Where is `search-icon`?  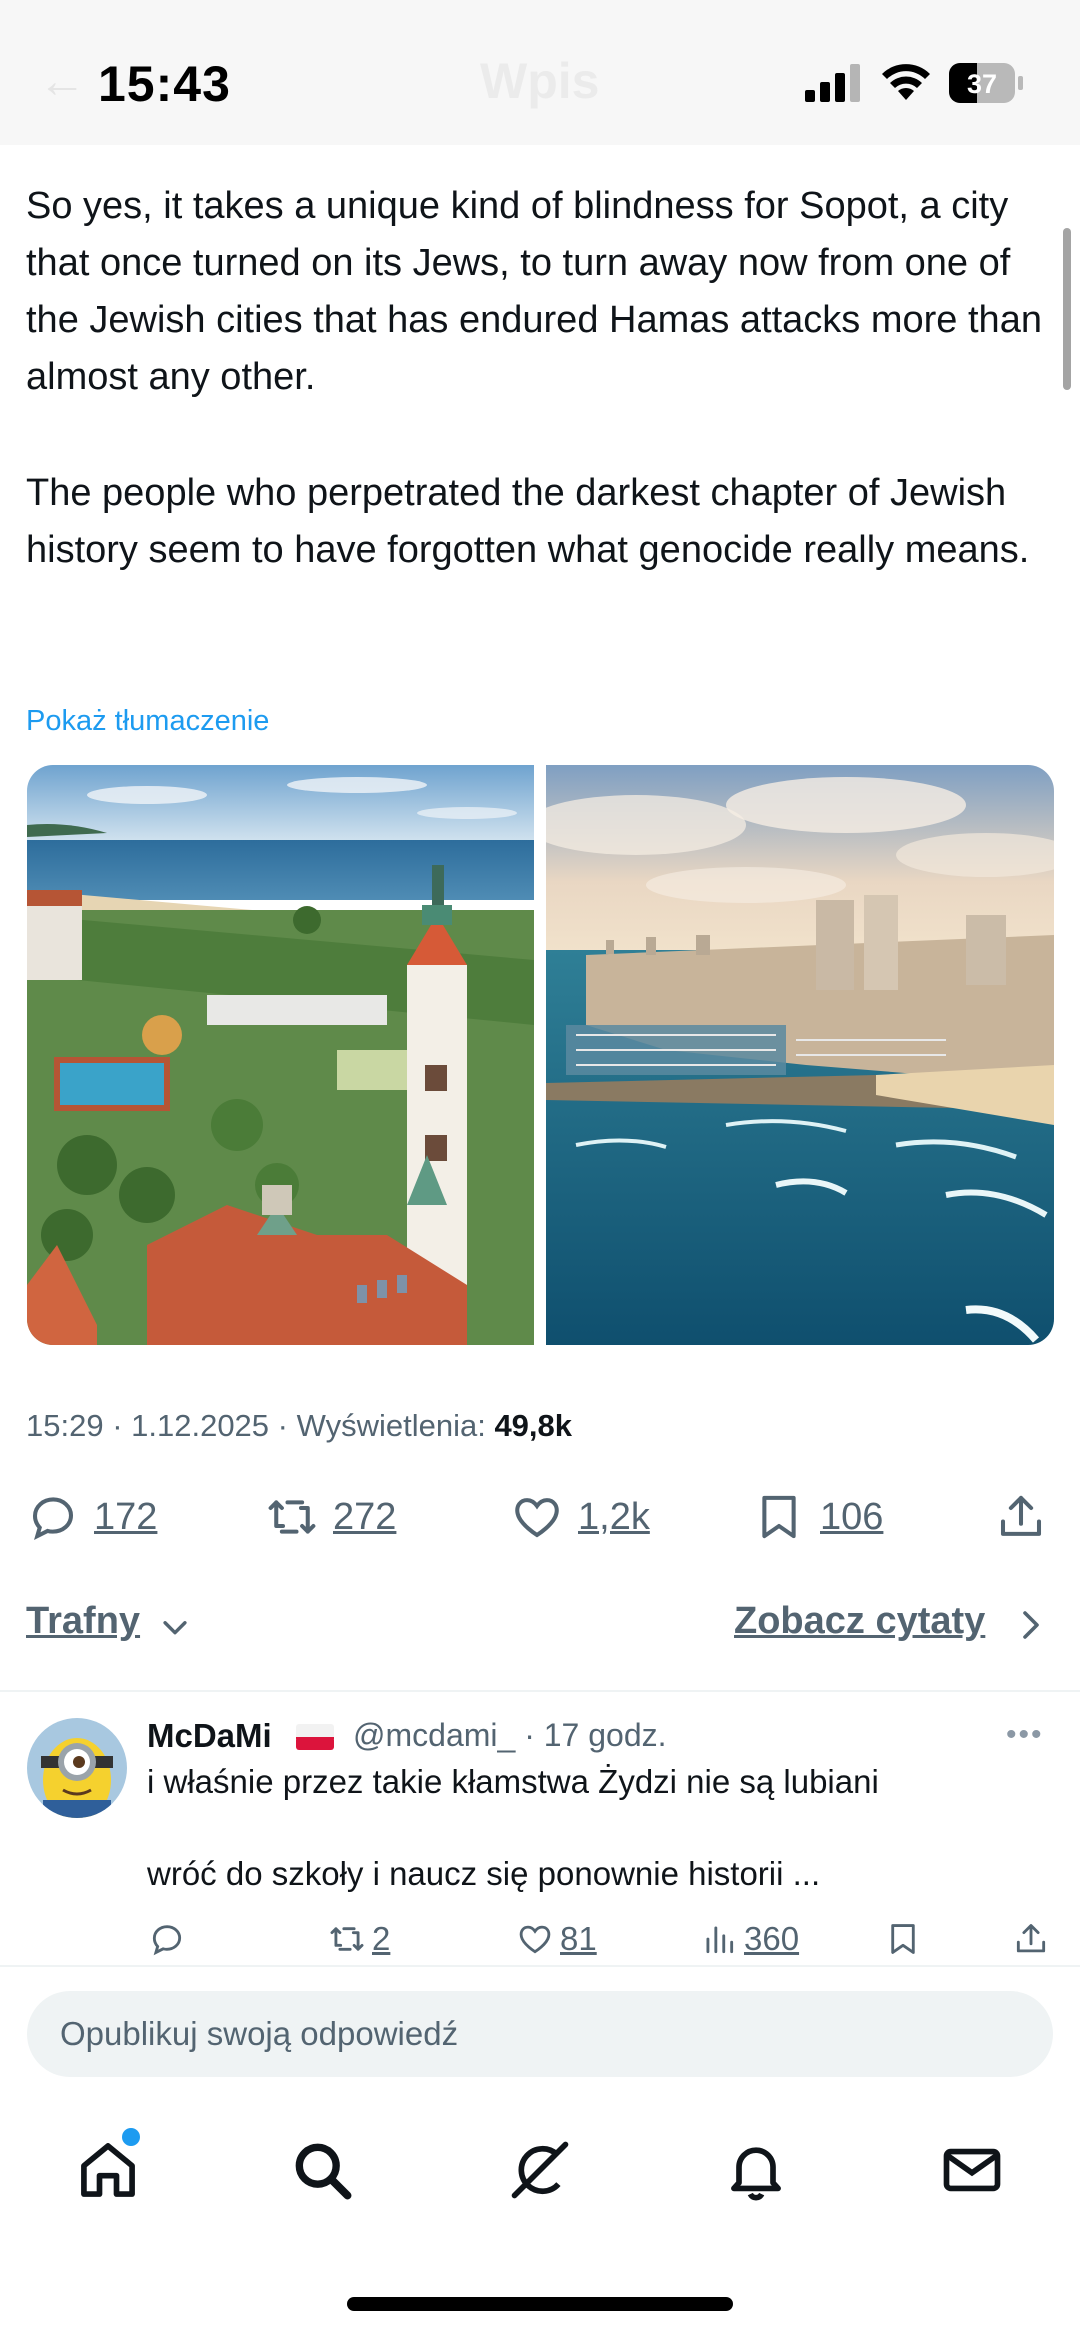 search-icon is located at coordinates (322, 2170).